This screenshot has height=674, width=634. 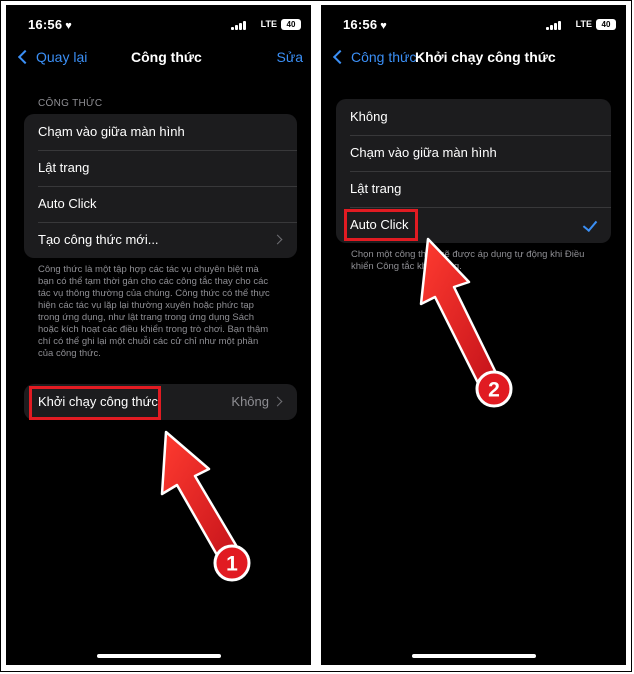 I want to click on back-label: Công thức, so click(x=384, y=57).